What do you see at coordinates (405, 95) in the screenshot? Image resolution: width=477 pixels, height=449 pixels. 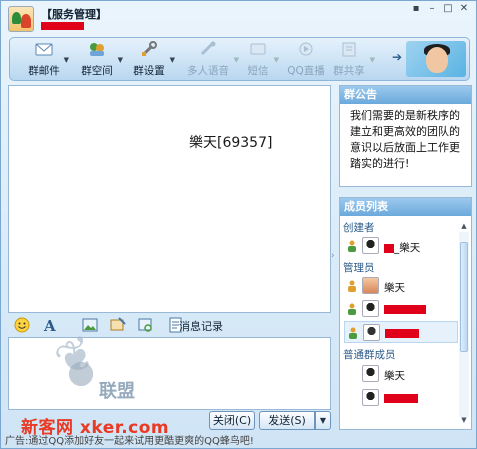 I see `announcement-title: 群公告` at bounding box center [405, 95].